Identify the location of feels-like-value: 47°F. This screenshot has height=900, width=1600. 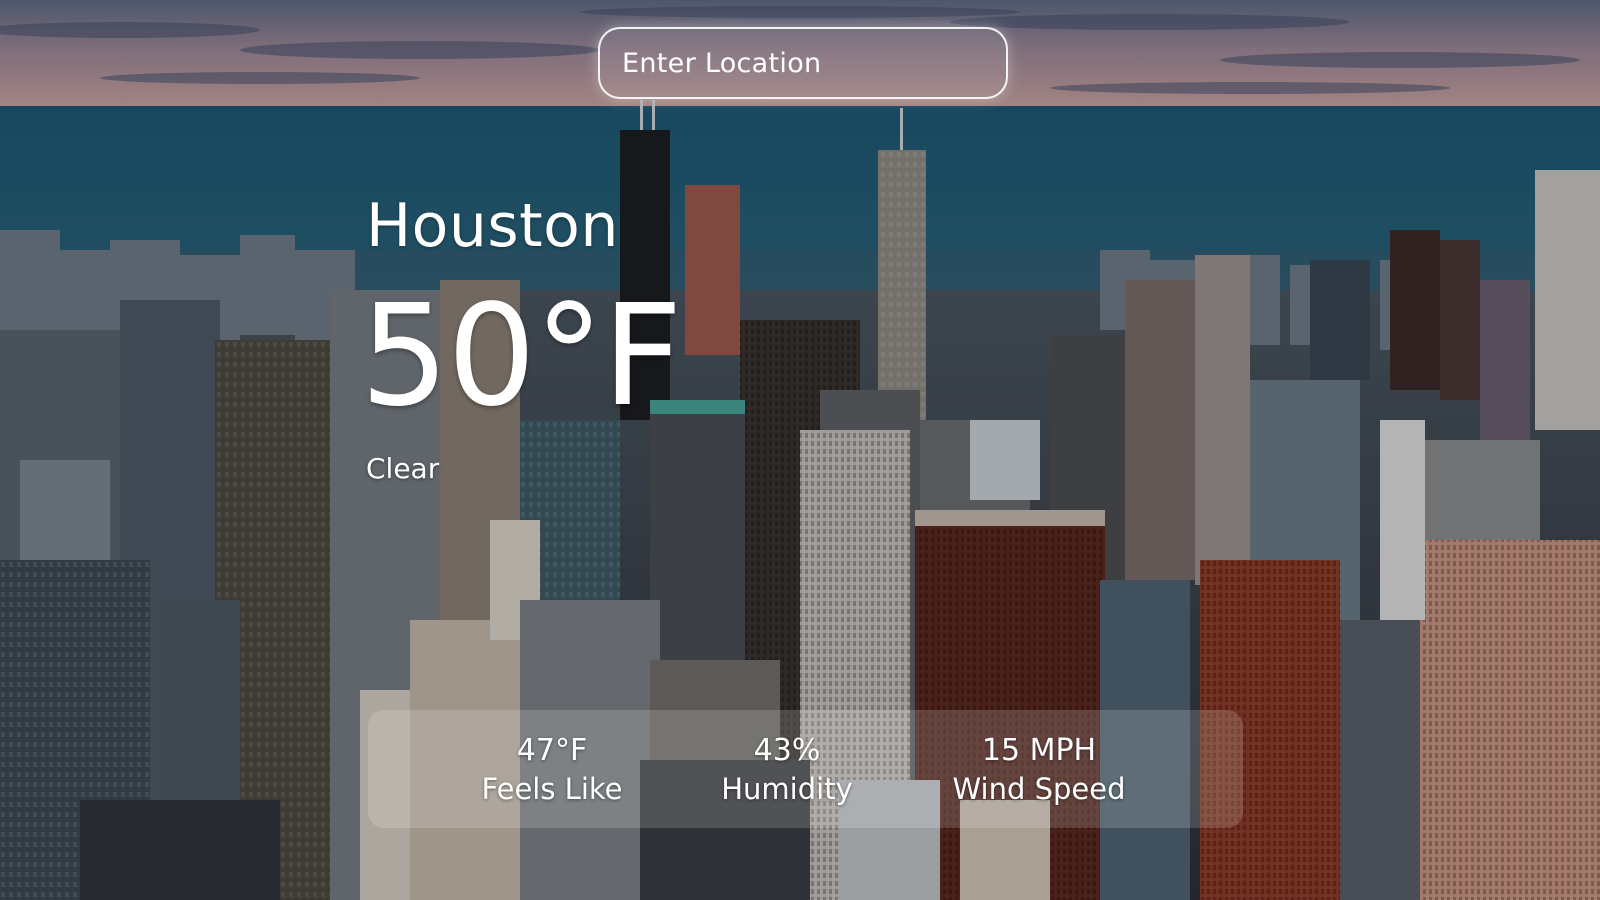
(552, 750).